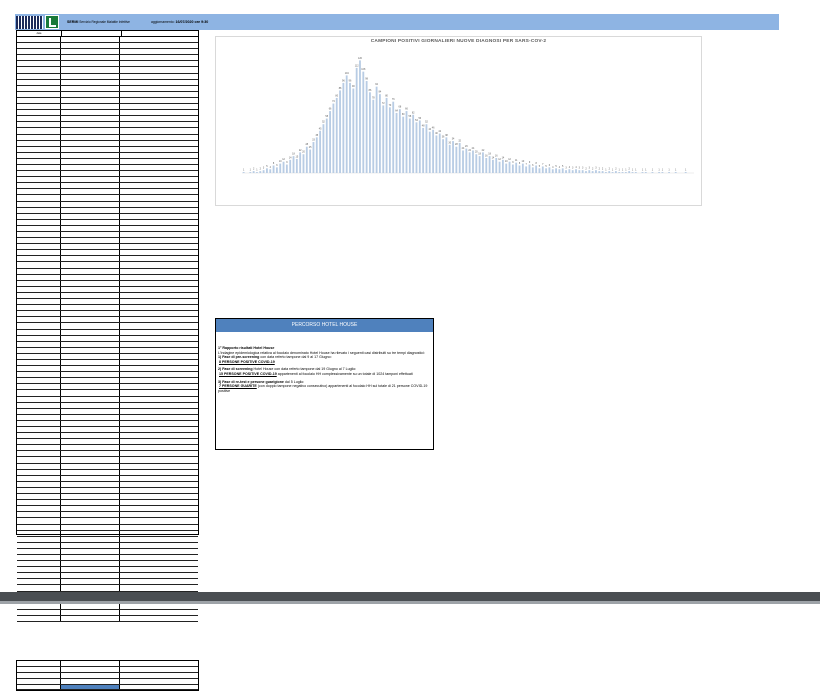 The image size is (820, 696). What do you see at coordinates (479, 154) in the screenshot?
I see `bar-data-label: 18` at bounding box center [479, 154].